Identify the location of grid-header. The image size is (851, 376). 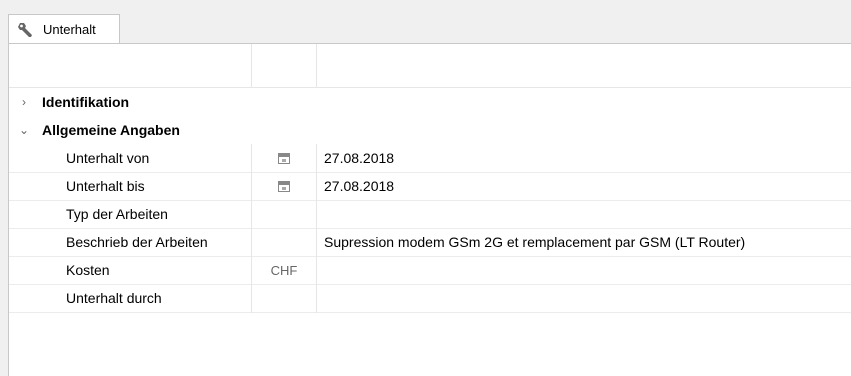
(430, 66).